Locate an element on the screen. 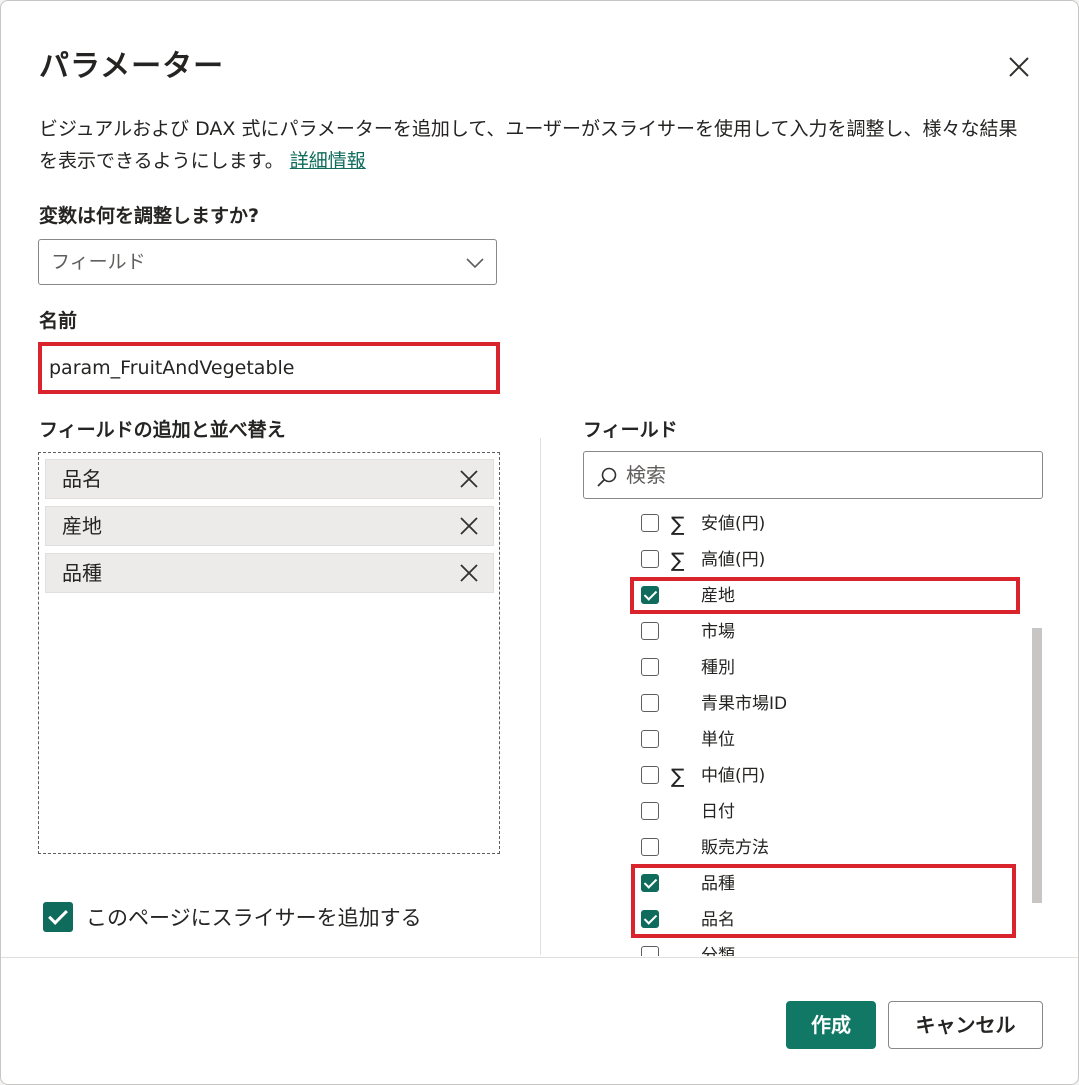 The width and height of the screenshot is (1079, 1085). dialog-title: パラメーター is located at coordinates (132, 66).